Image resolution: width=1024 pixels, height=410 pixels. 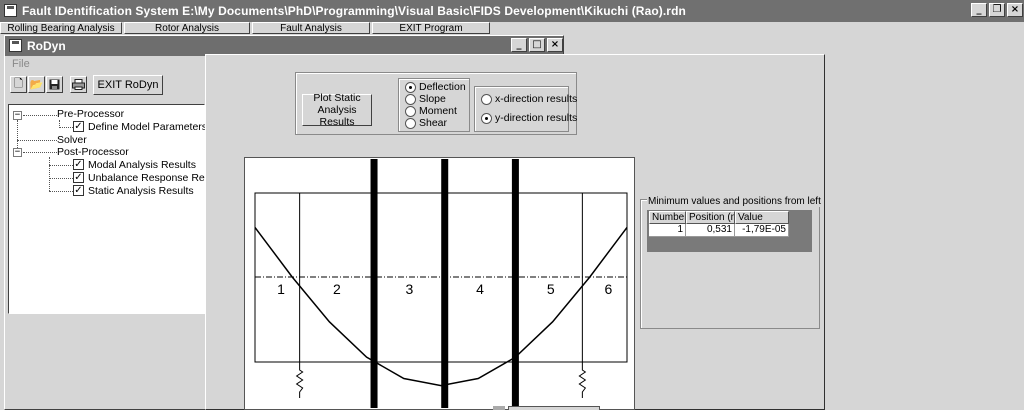 What do you see at coordinates (551, 289) in the screenshot?
I see `element-label: 5` at bounding box center [551, 289].